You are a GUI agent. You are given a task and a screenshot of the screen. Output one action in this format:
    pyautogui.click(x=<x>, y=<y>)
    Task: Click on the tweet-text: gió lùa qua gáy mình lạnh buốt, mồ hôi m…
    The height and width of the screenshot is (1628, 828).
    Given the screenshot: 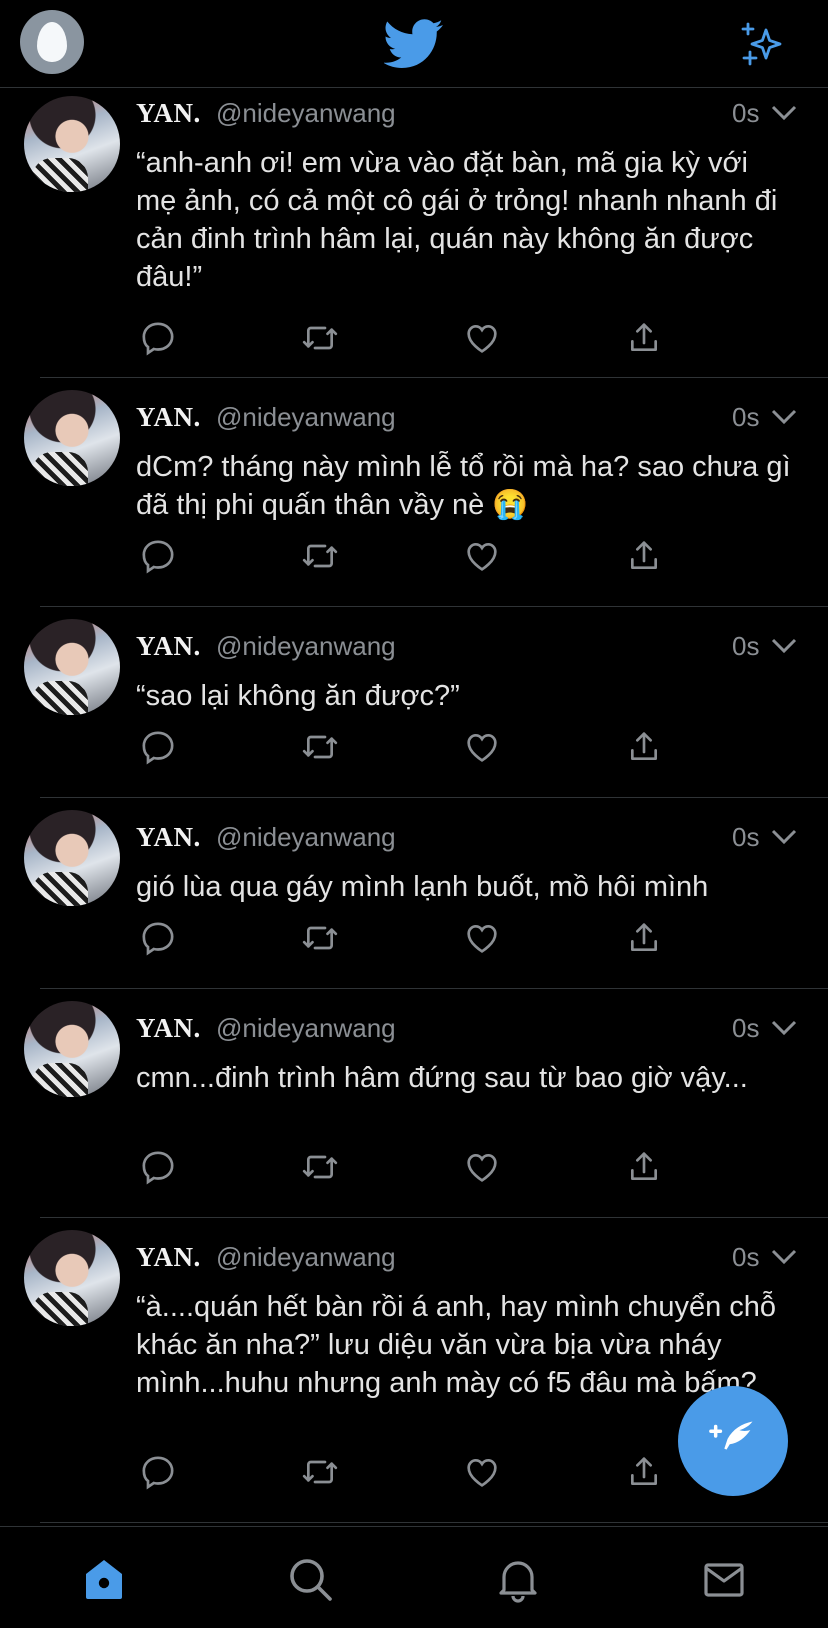 What is the action you would take?
    pyautogui.click(x=422, y=887)
    